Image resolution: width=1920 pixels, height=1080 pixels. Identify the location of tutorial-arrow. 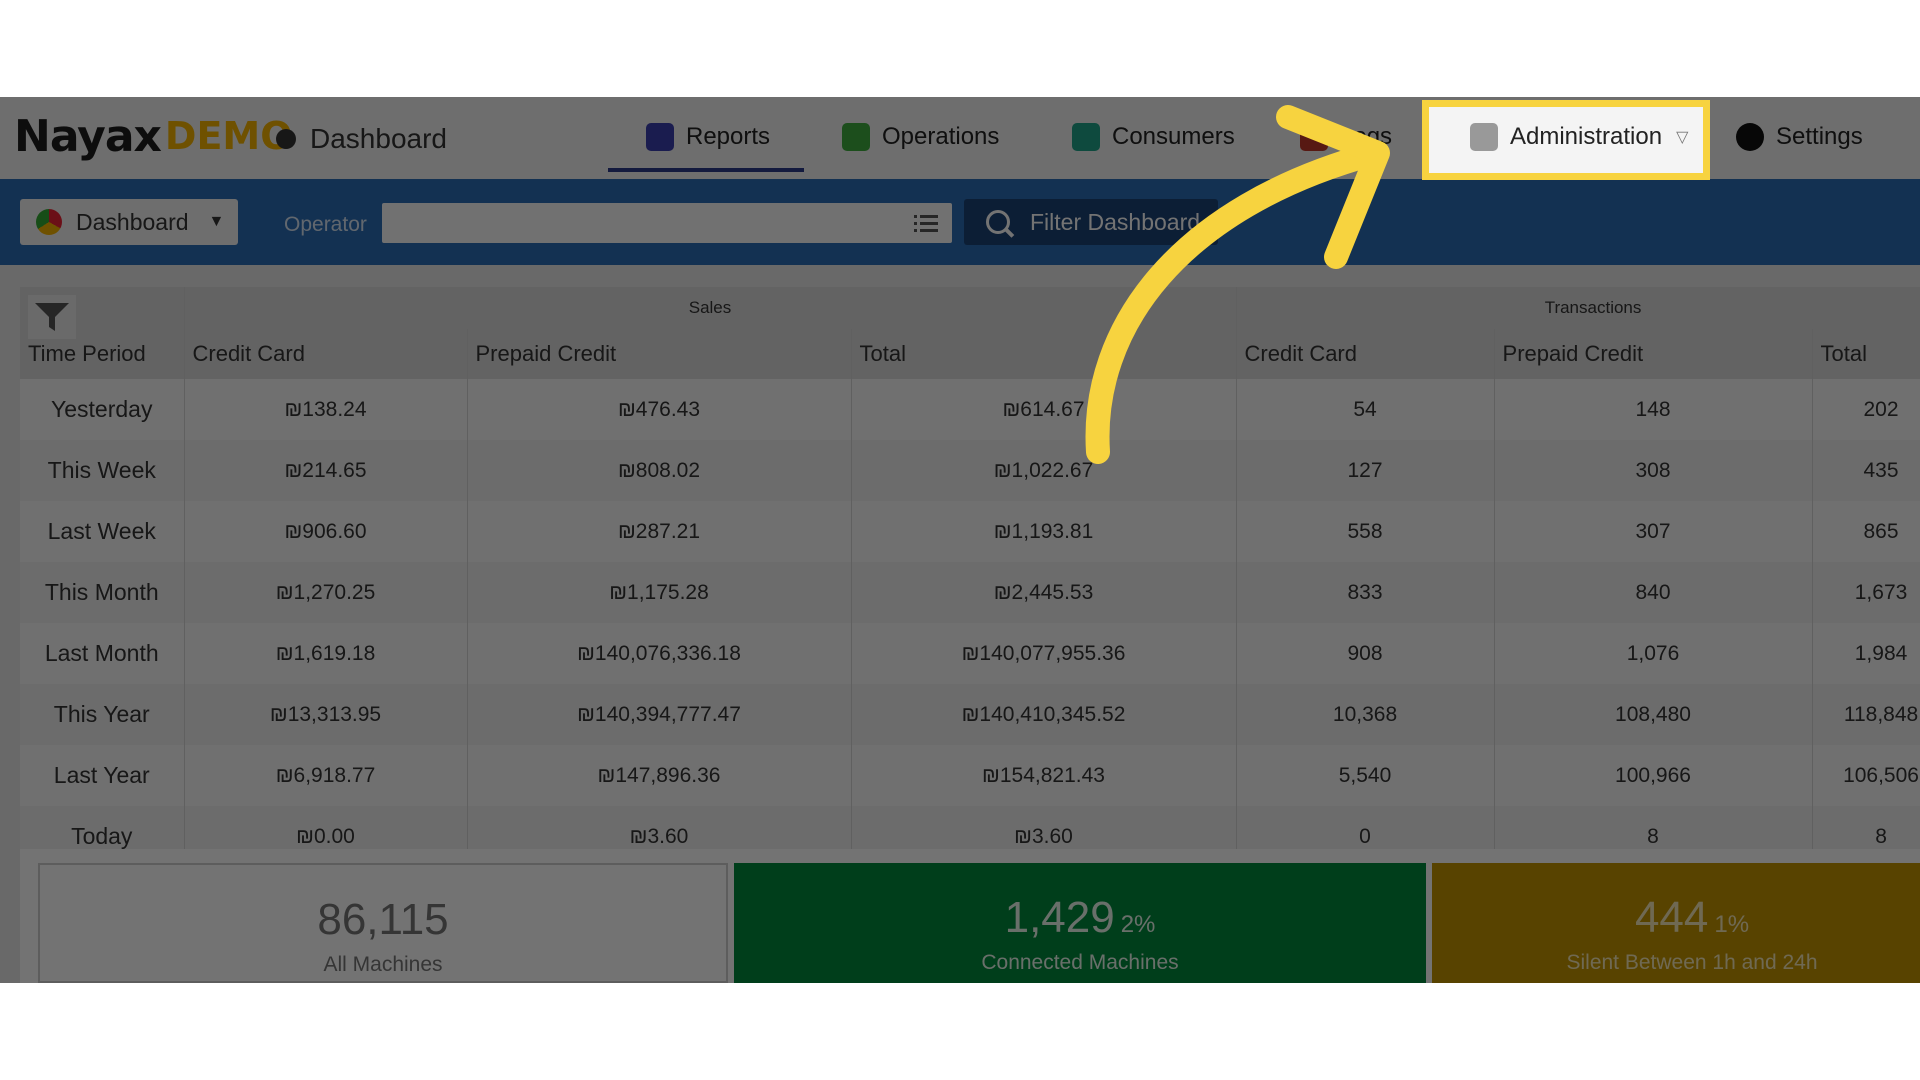
(1237, 284).